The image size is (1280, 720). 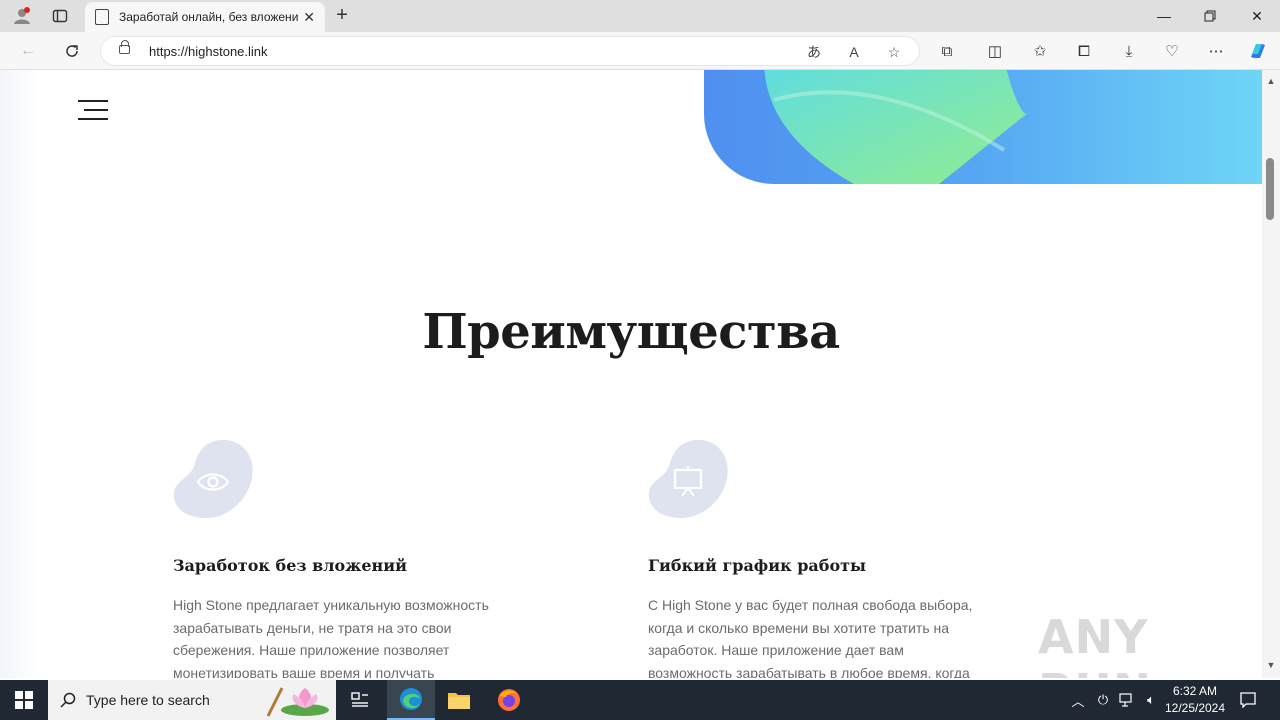 What do you see at coordinates (1248, 700) in the screenshot?
I see `notifications-icon` at bounding box center [1248, 700].